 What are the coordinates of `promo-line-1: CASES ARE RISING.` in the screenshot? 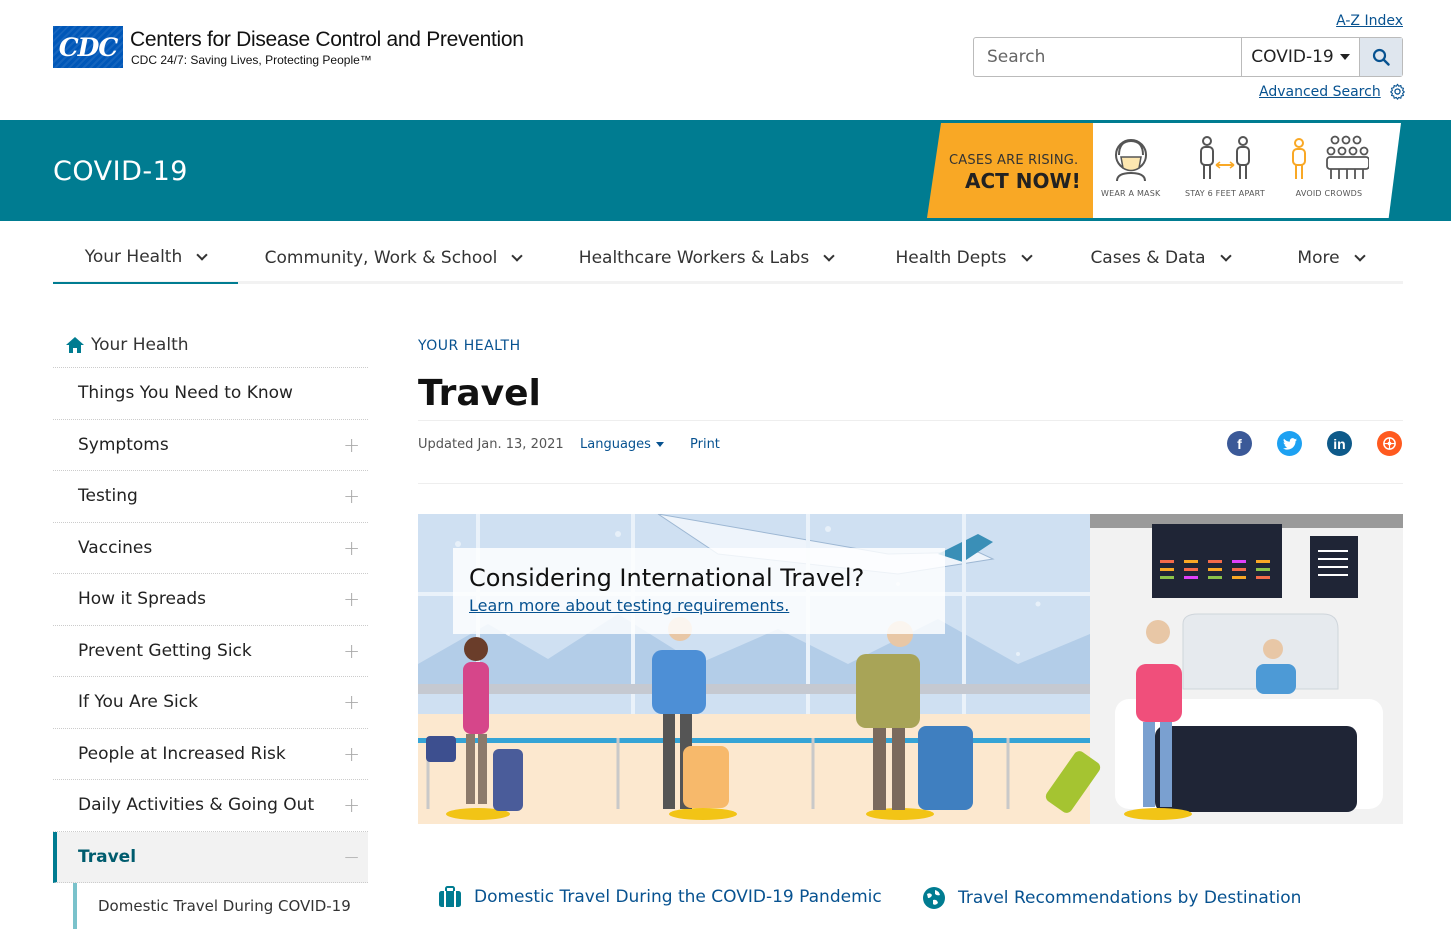 It's located at (1014, 160).